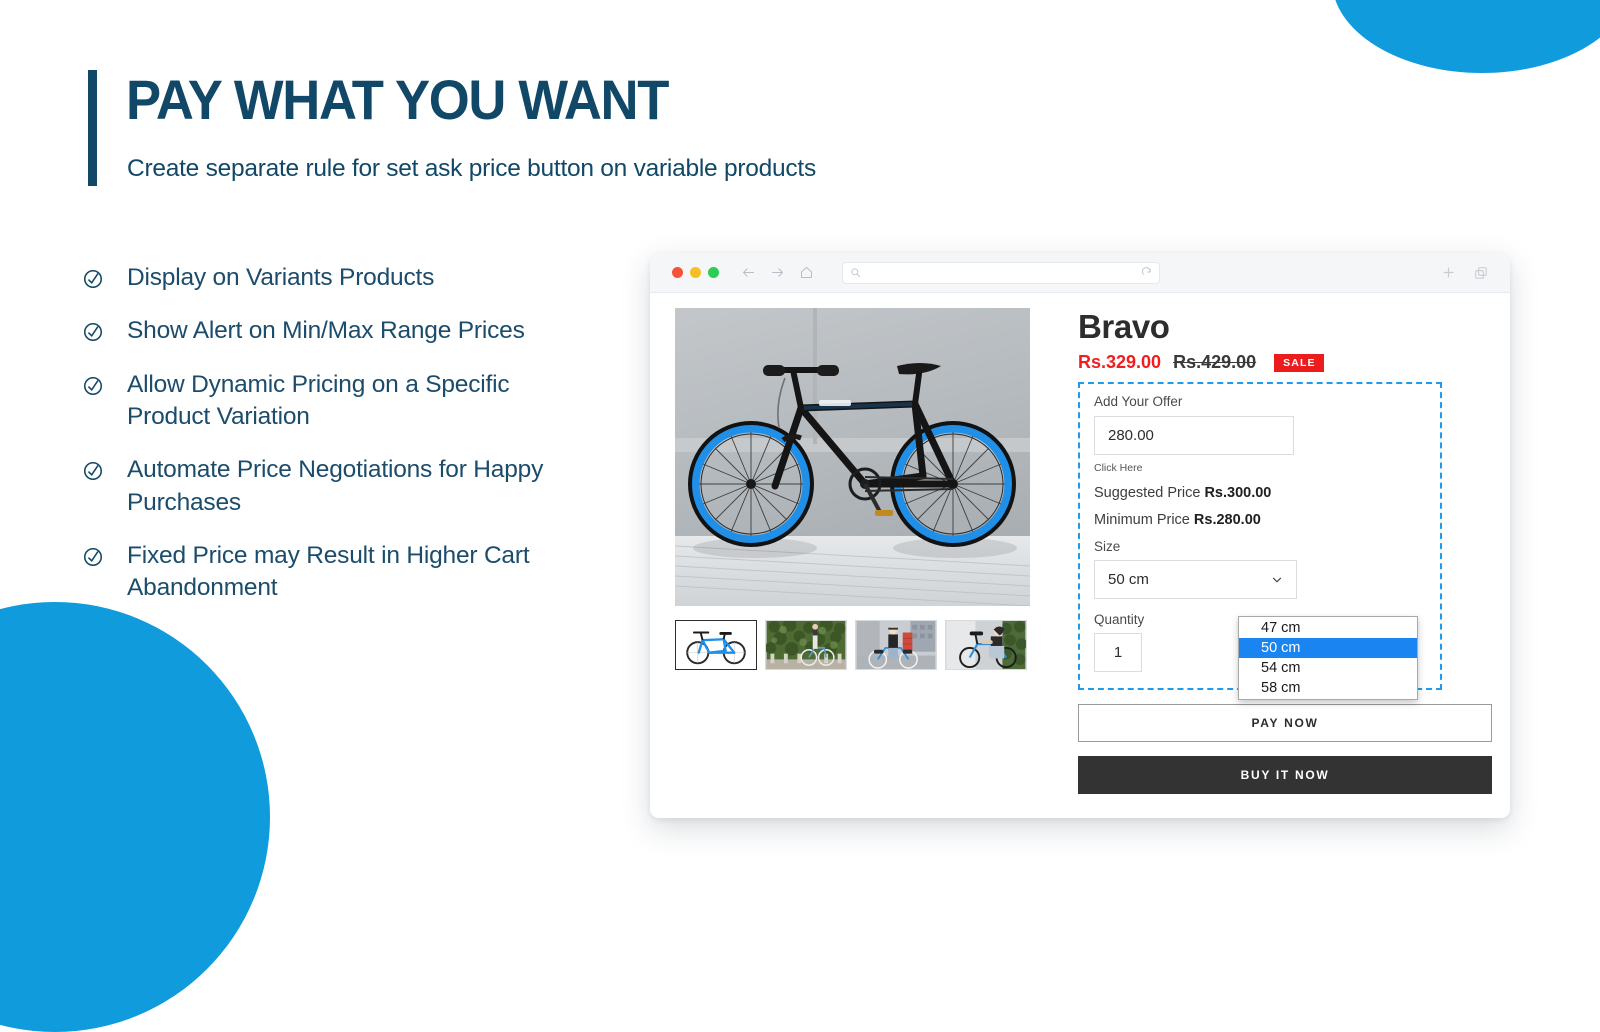  Describe the element at coordinates (1468, 272) in the screenshot. I see `browser-toolbar-right` at that location.